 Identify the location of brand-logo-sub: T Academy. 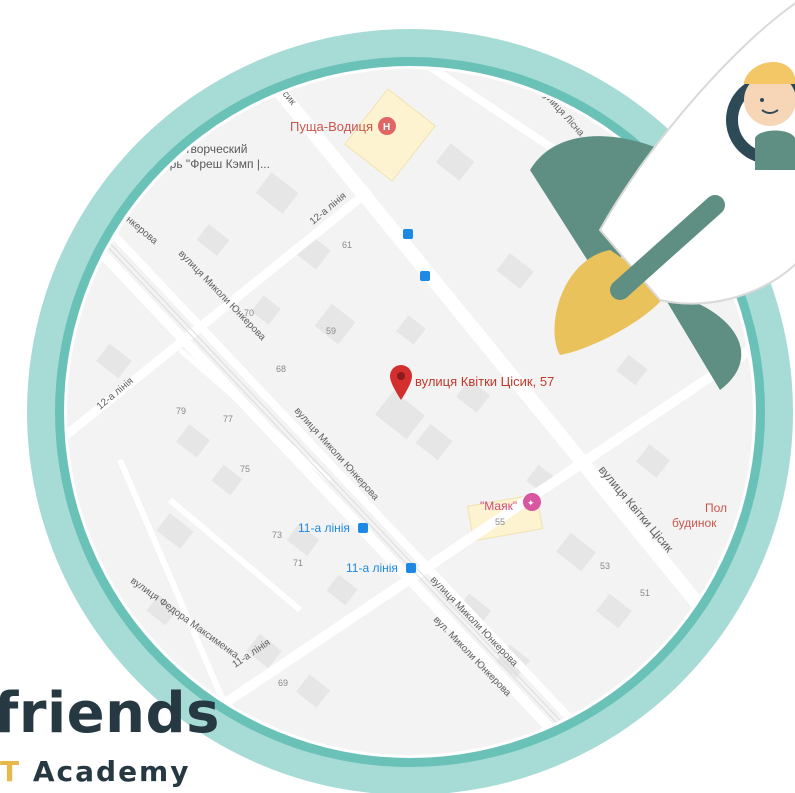
(95, 772).